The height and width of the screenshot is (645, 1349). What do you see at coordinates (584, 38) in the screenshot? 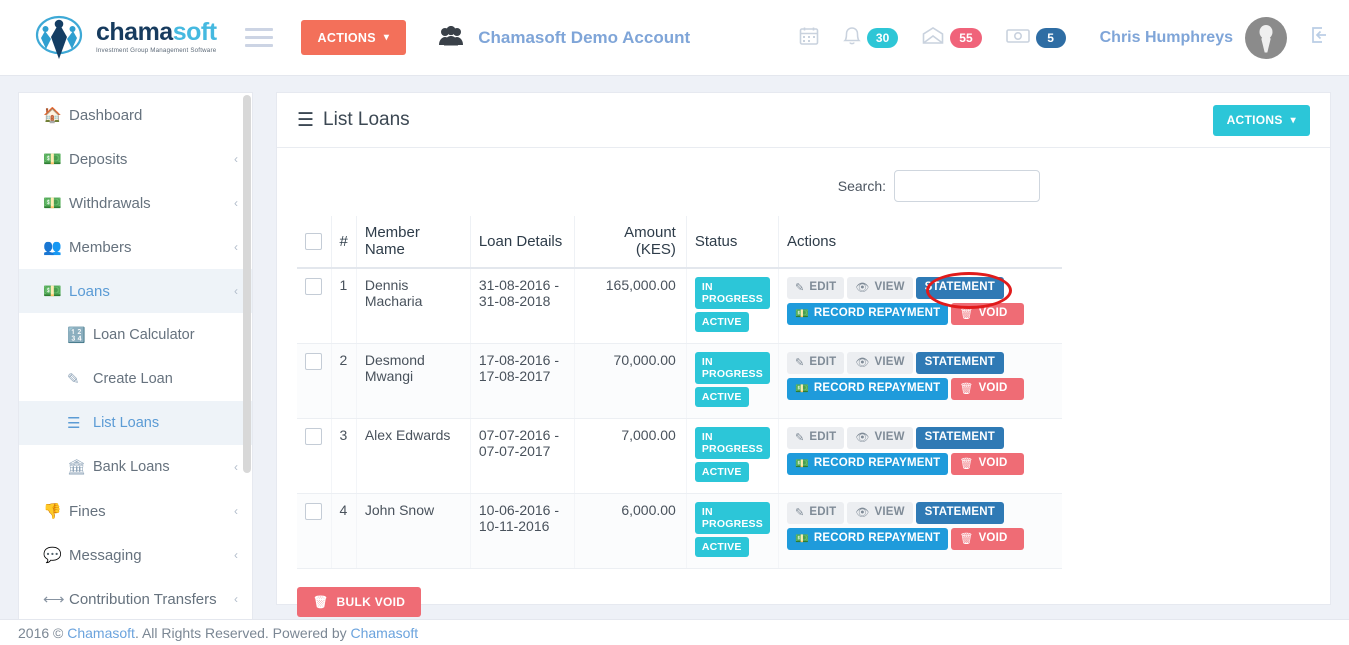
I see `account-name: Chamasoft Demo Account` at bounding box center [584, 38].